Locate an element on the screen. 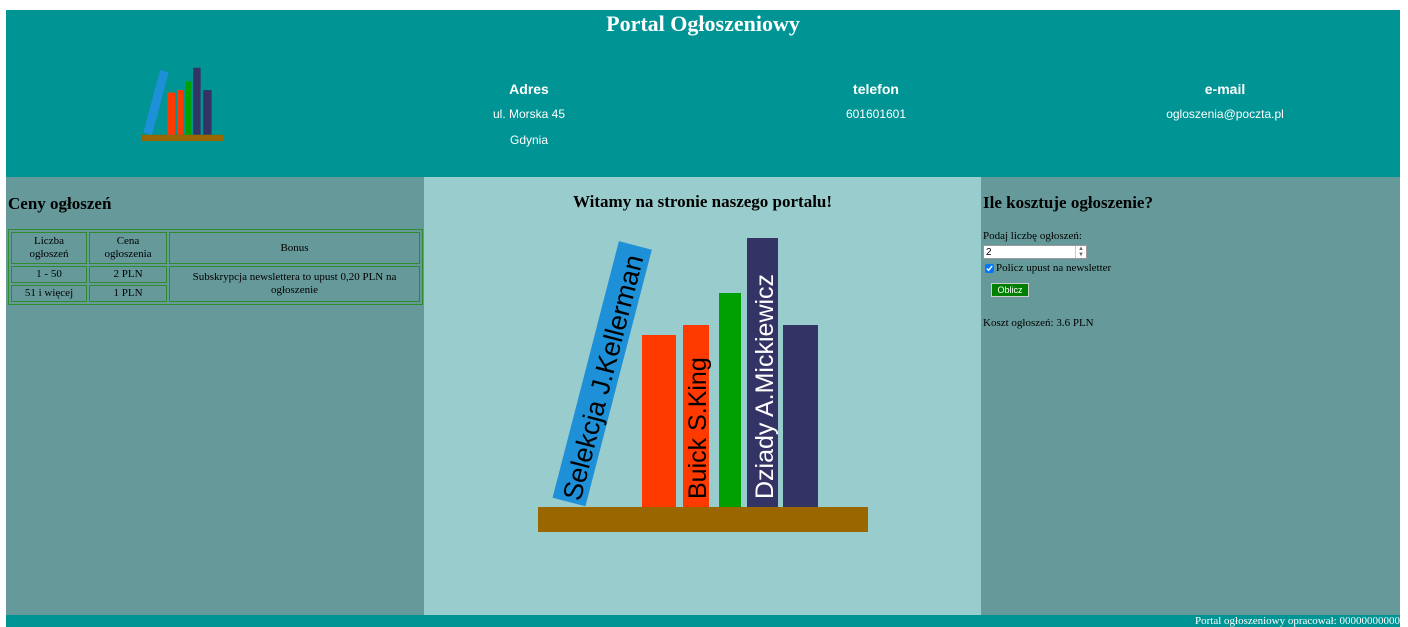  result-text: Koszt ogłoszeń: 3.6 PLN is located at coordinates (1038, 323).